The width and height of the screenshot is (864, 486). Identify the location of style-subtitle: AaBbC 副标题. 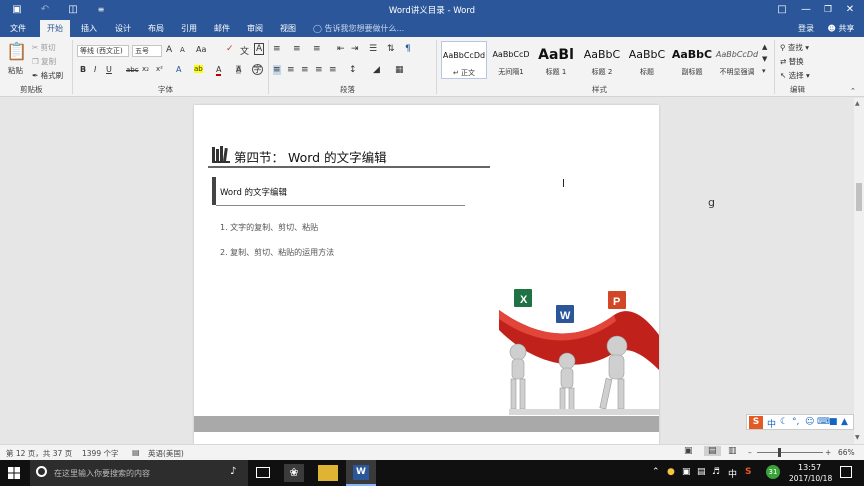
(692, 60).